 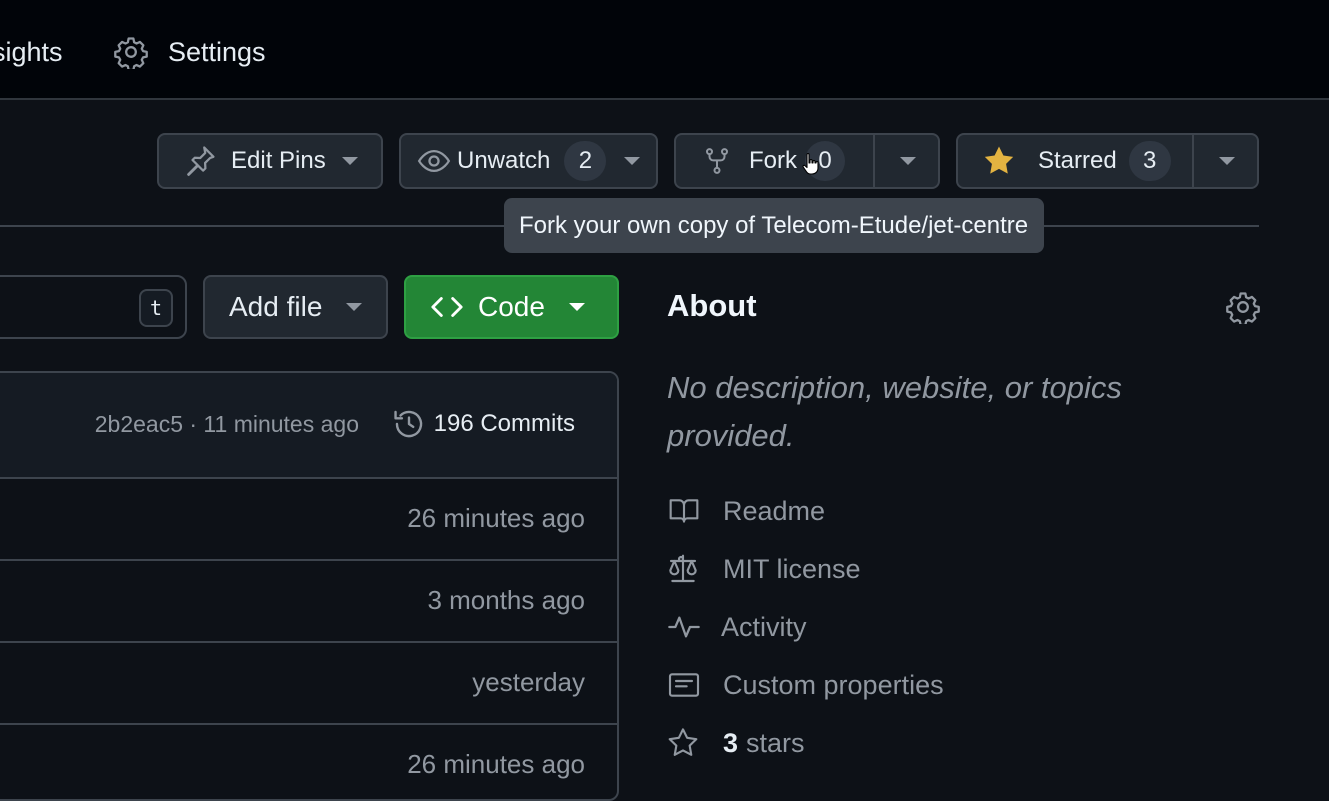 I want to click on readme-link: Readme, so click(x=746, y=511).